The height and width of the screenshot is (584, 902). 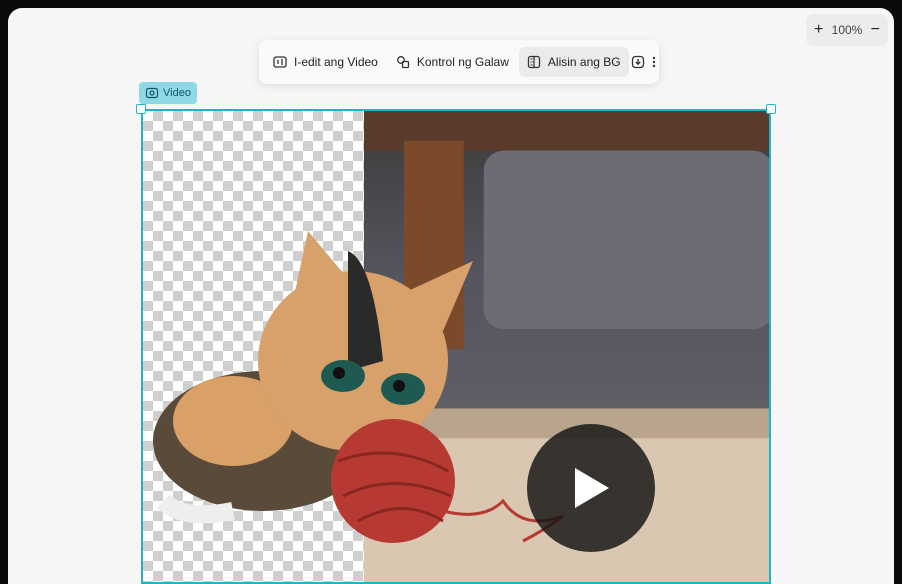 I want to click on motion-icon, so click(x=403, y=62).